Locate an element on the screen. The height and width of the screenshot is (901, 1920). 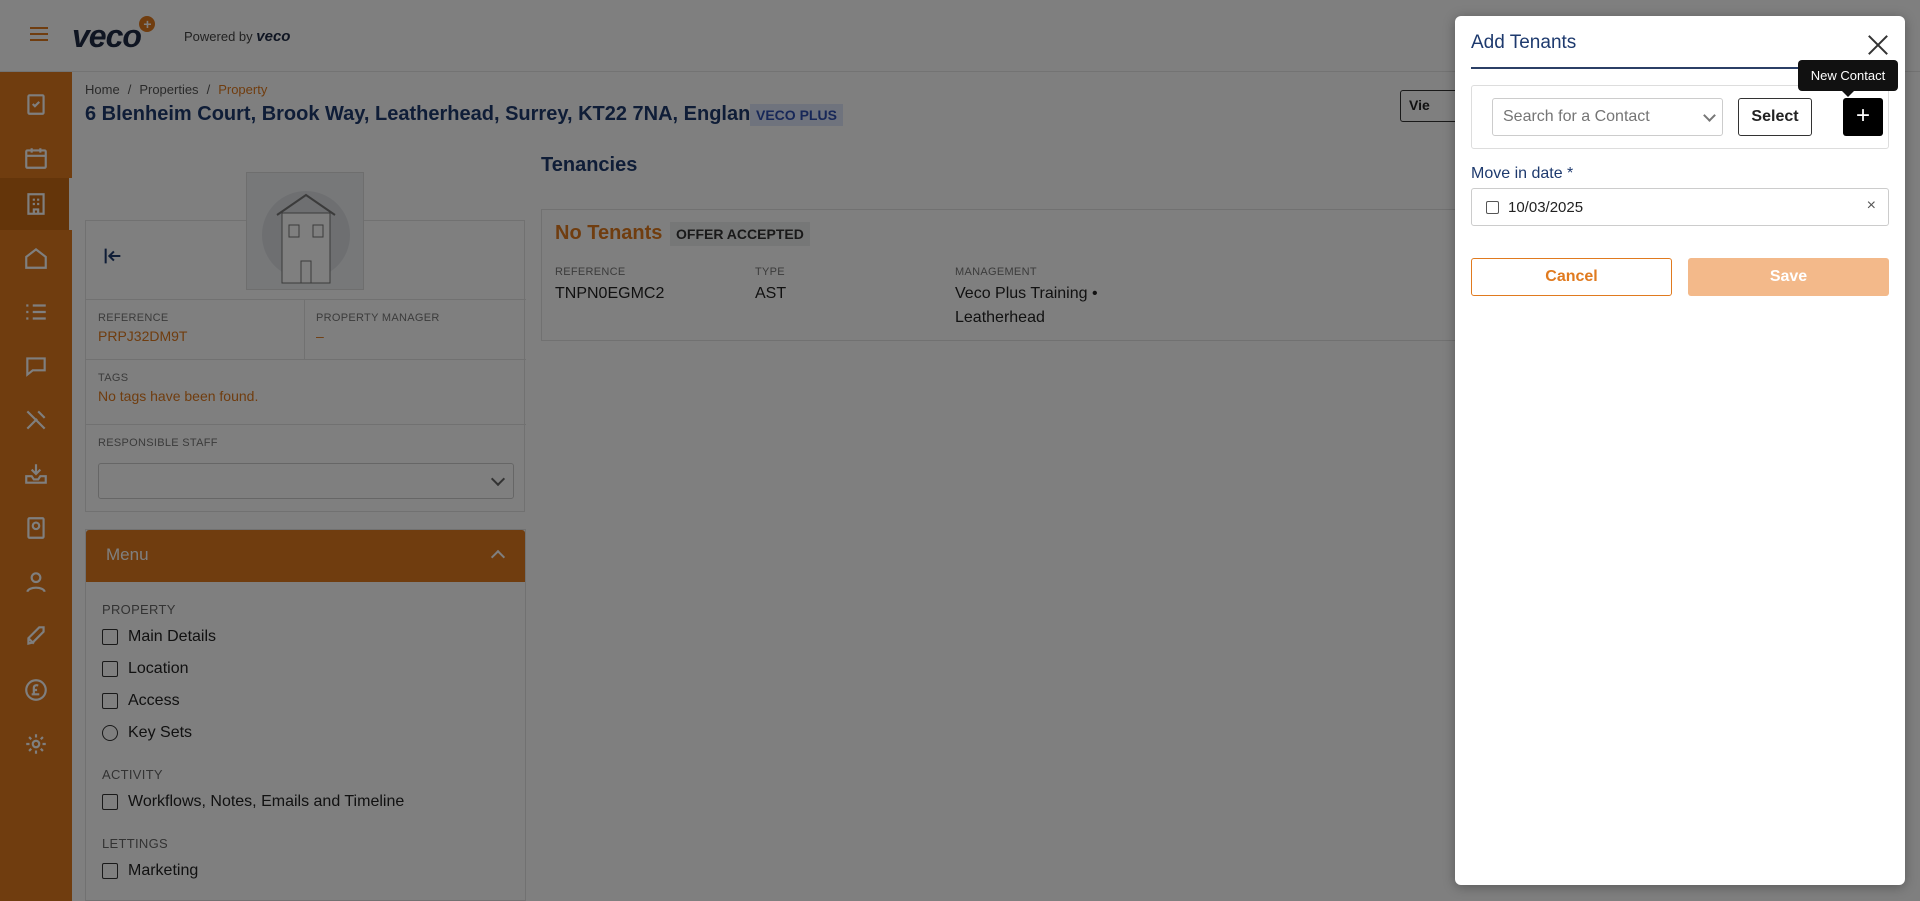
new-contact-button: + is located at coordinates (1863, 117).